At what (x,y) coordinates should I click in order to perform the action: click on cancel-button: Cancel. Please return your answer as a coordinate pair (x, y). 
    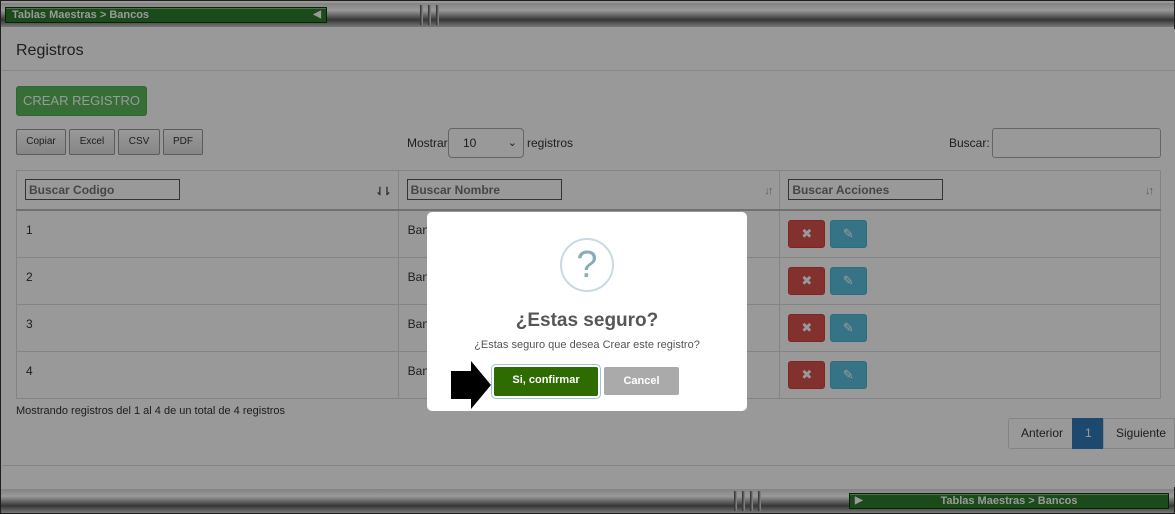
    Looking at the image, I should click on (641, 381).